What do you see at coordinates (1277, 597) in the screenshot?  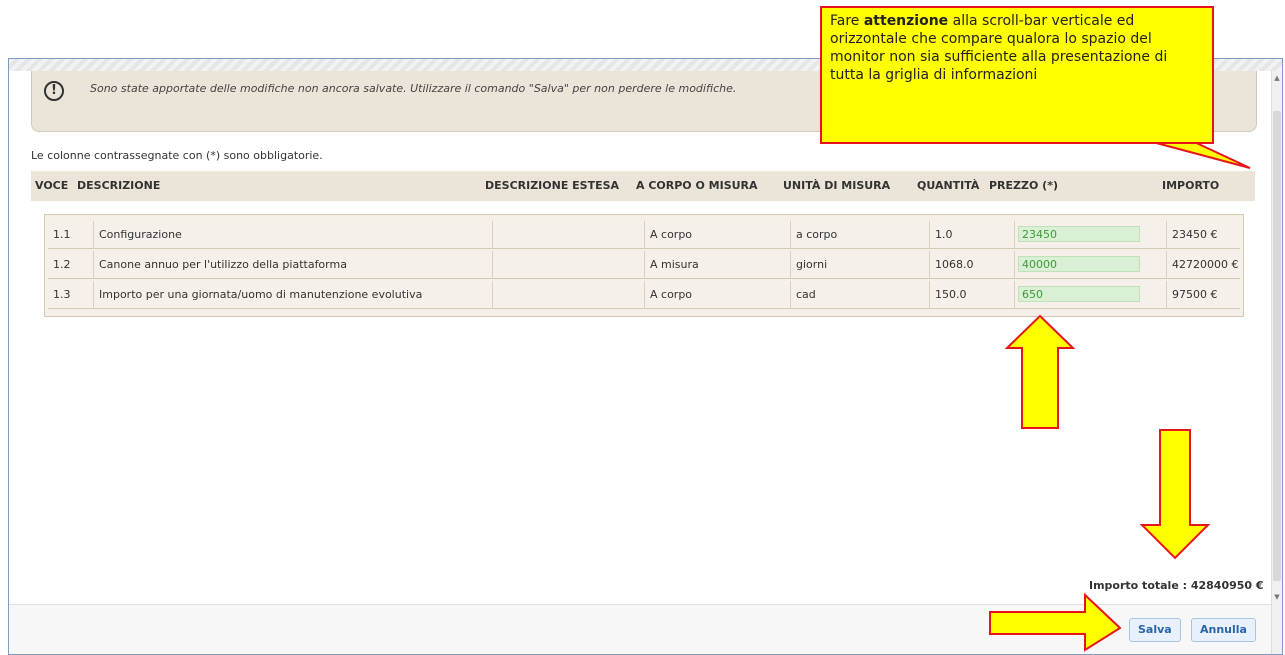 I see `scroll-down-icon: ▼` at bounding box center [1277, 597].